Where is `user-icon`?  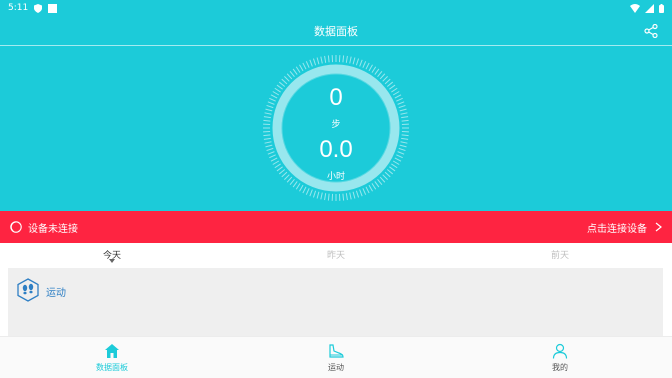 user-icon is located at coordinates (560, 351).